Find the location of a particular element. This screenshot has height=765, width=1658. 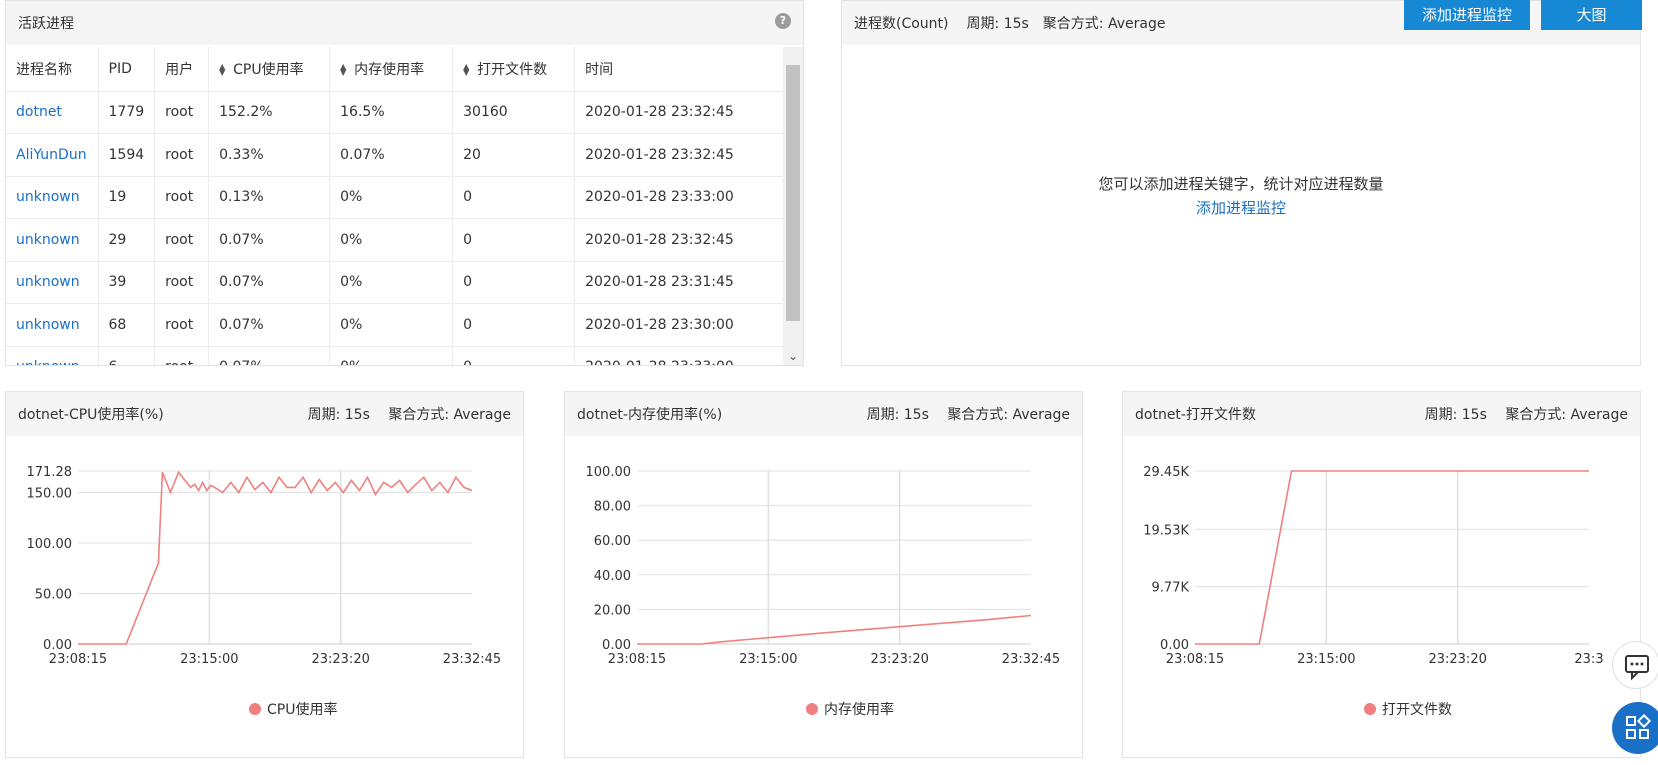

chart-legend: 内存使用率 is located at coordinates (850, 709).